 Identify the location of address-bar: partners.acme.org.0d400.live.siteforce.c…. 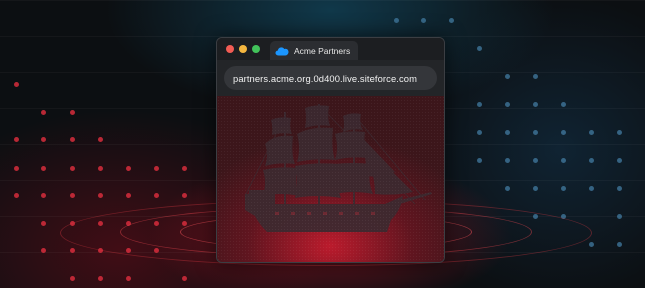
(330, 78).